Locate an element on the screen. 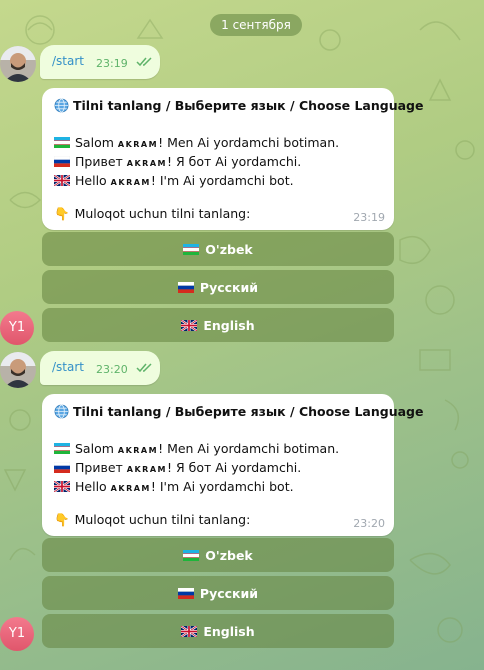  outgoing-message: /start 23:20 is located at coordinates (100, 368).